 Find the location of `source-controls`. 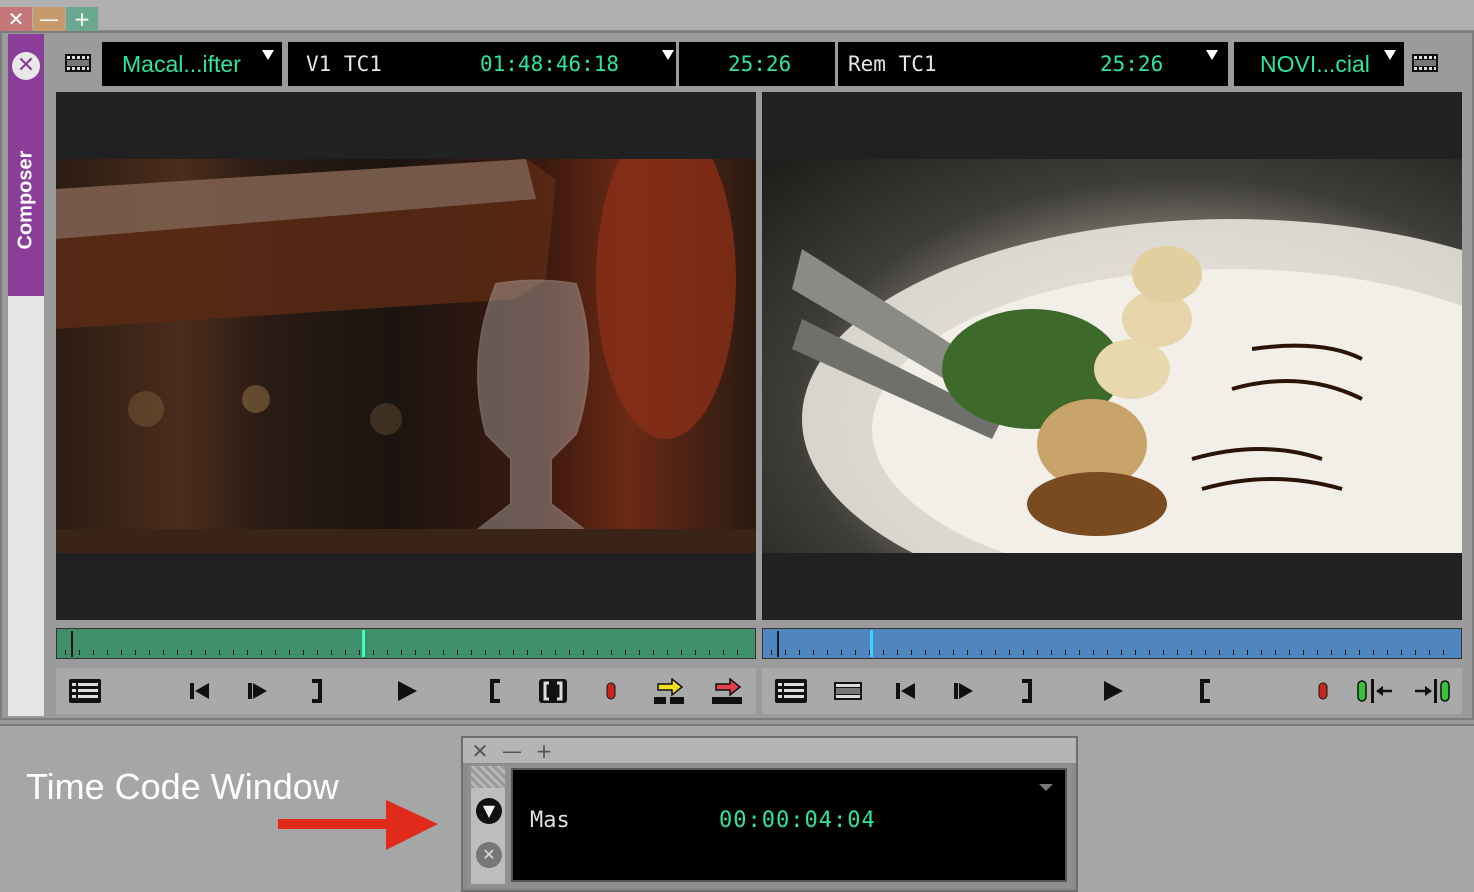

source-controls is located at coordinates (406, 691).